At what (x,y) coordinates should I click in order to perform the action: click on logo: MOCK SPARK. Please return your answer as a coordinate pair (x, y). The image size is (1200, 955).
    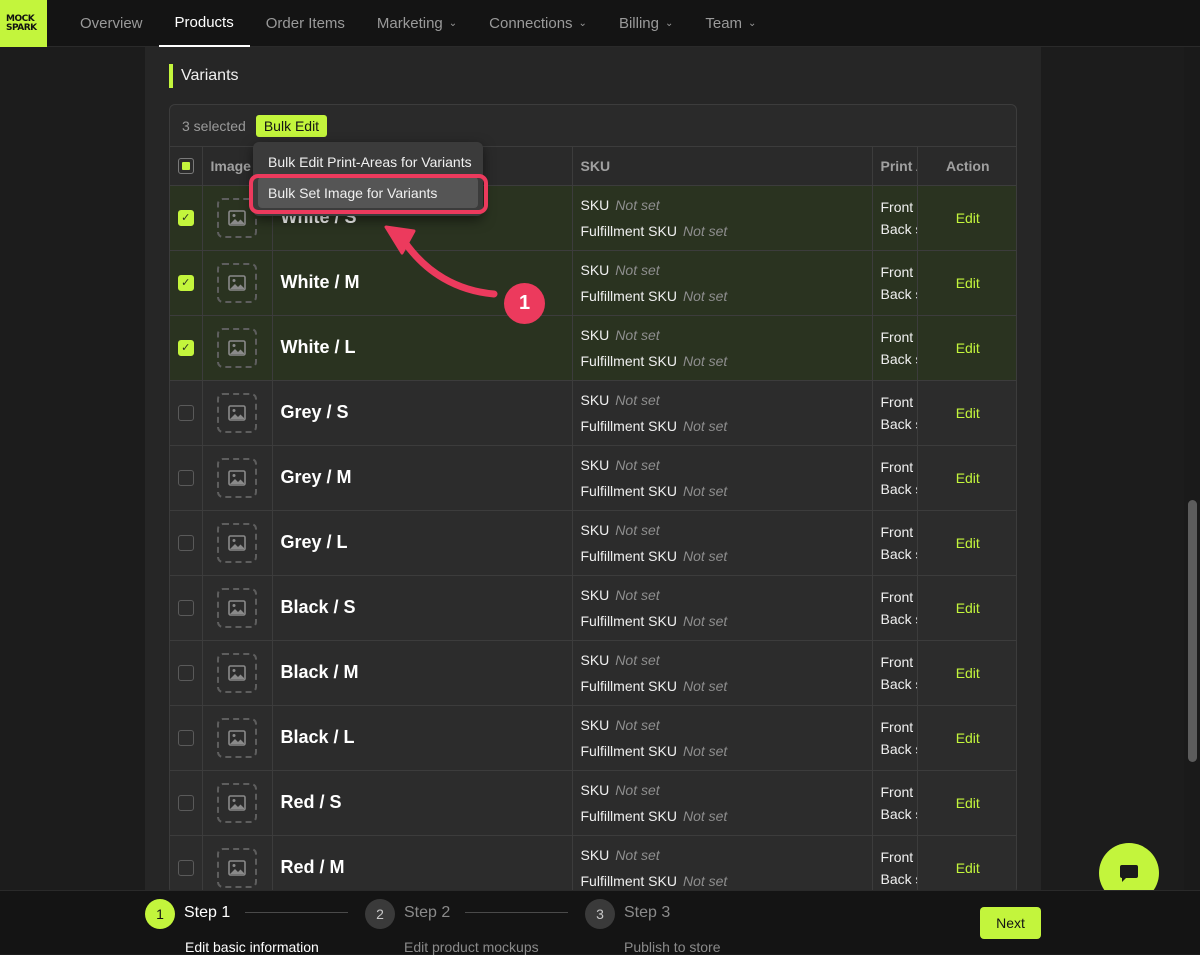
    Looking at the image, I should click on (23, 23).